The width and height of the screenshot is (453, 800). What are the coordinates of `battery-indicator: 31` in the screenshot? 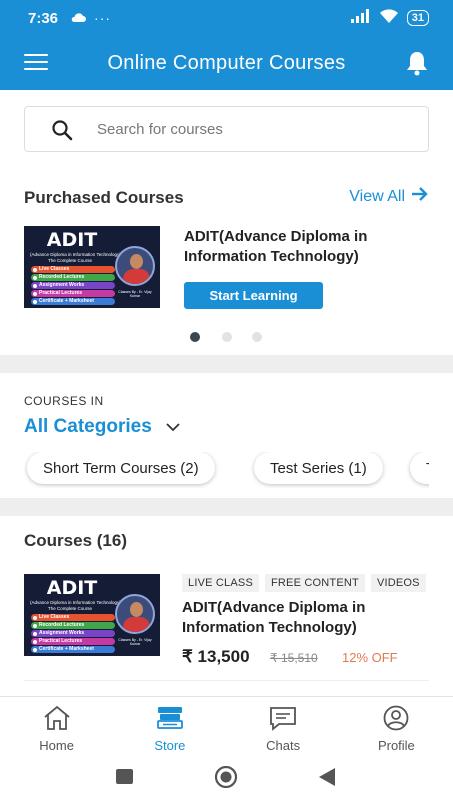 It's located at (417, 18).